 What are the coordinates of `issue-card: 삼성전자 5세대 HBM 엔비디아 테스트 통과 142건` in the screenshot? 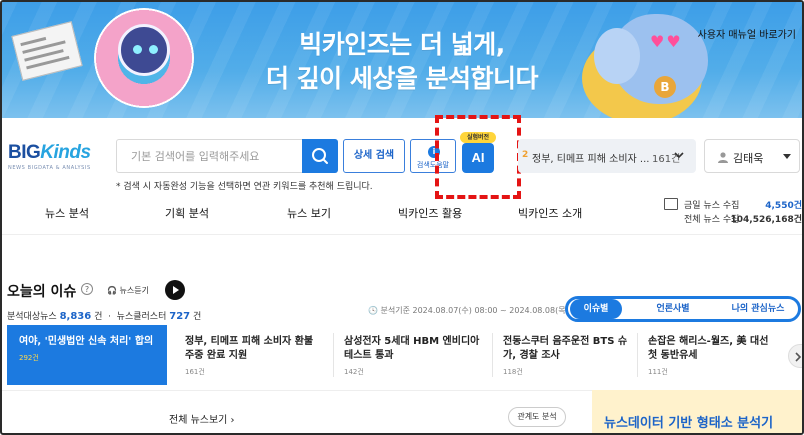 It's located at (412, 355).